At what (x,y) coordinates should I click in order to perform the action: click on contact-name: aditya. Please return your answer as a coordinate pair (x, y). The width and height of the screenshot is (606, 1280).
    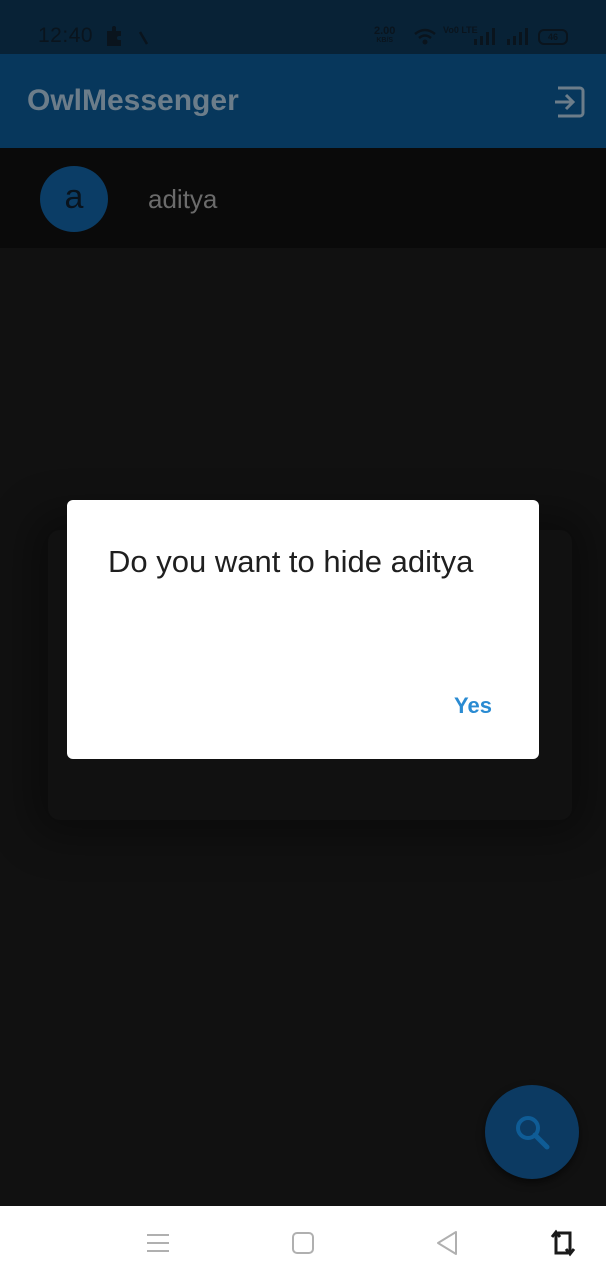
    Looking at the image, I should click on (183, 199).